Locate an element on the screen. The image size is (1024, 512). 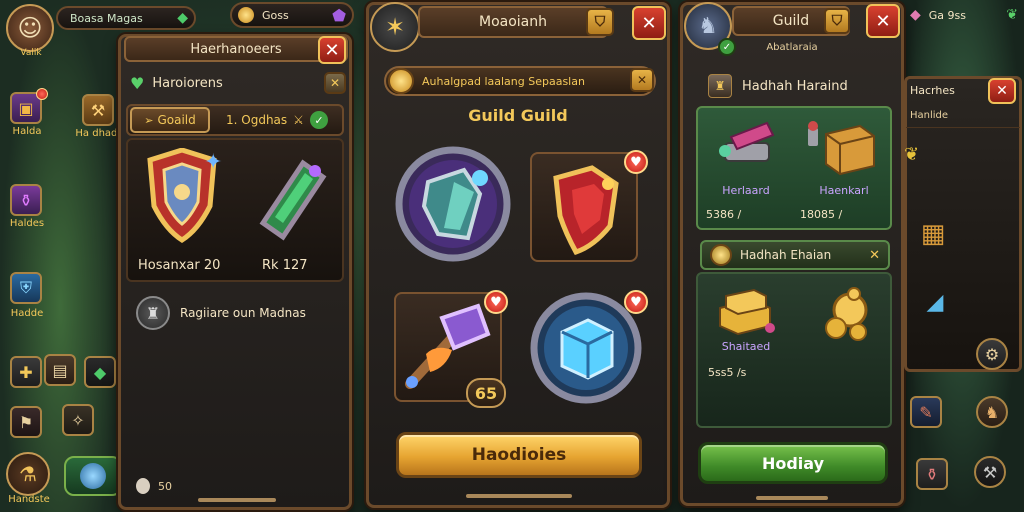
center-banner-close-button: ✕ is located at coordinates (642, 80).